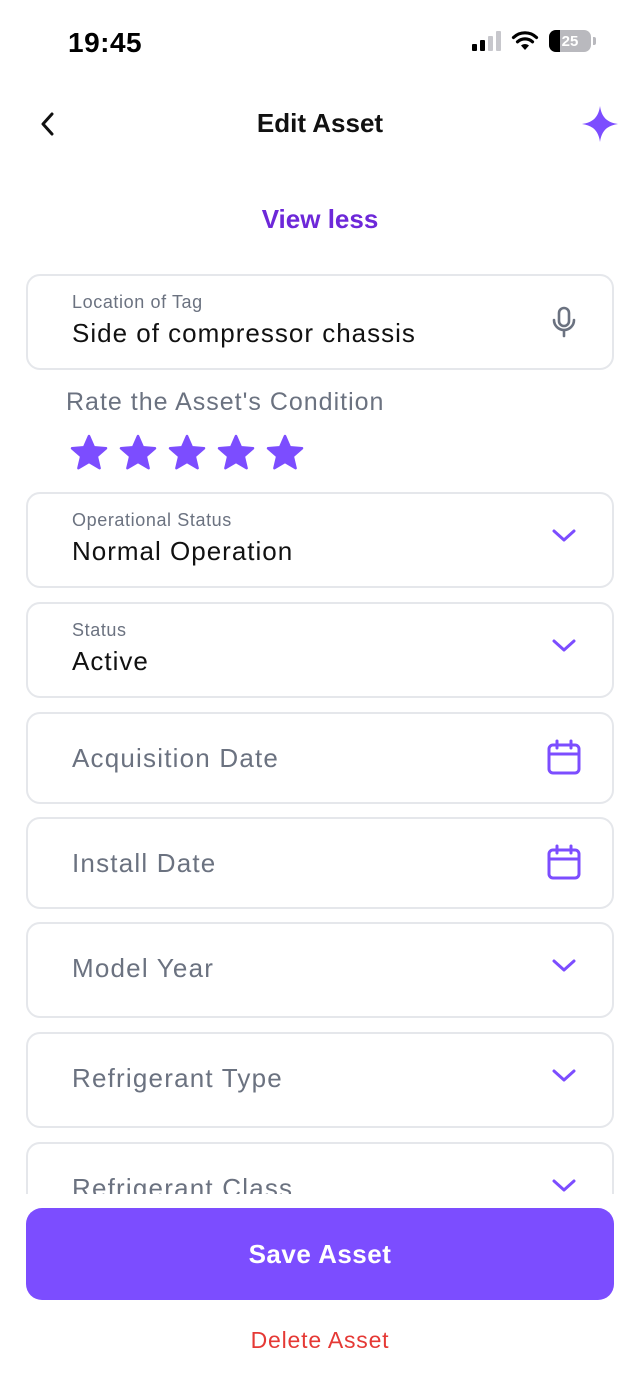 The width and height of the screenshot is (640, 1385). Describe the element at coordinates (320, 970) in the screenshot. I see `model-year-select: Model Year` at that location.